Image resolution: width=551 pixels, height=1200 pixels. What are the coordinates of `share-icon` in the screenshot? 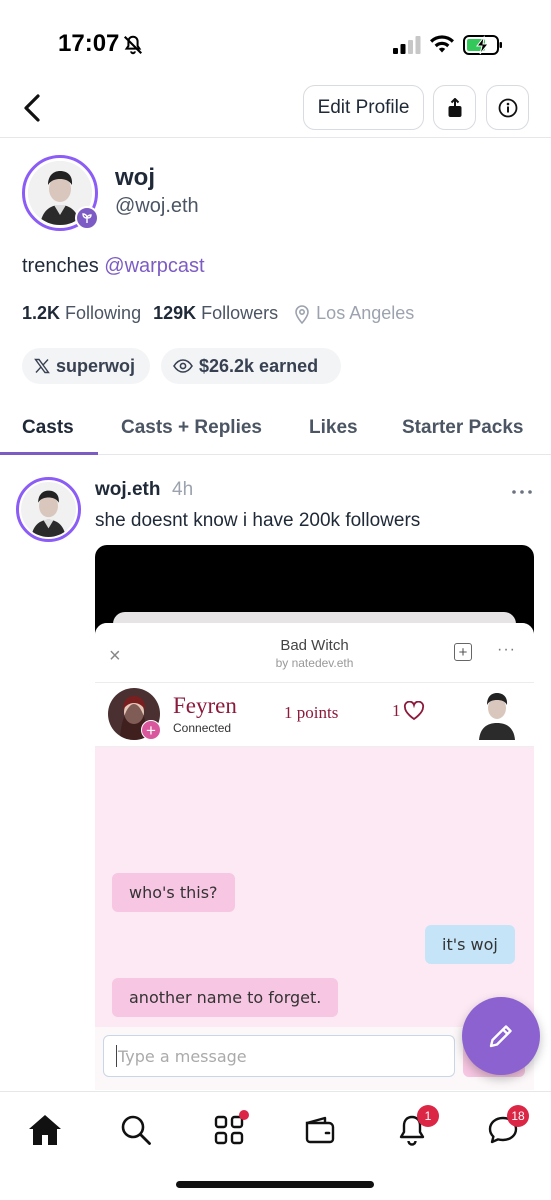 It's located at (454, 107).